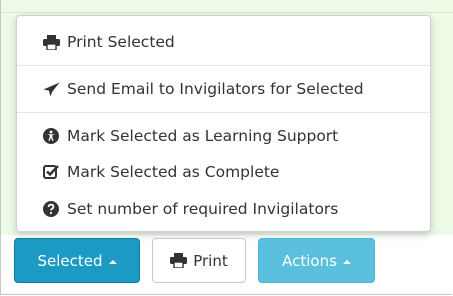 The width and height of the screenshot is (453, 296). Describe the element at coordinates (51, 172) in the screenshot. I see `check-square-icon` at that location.